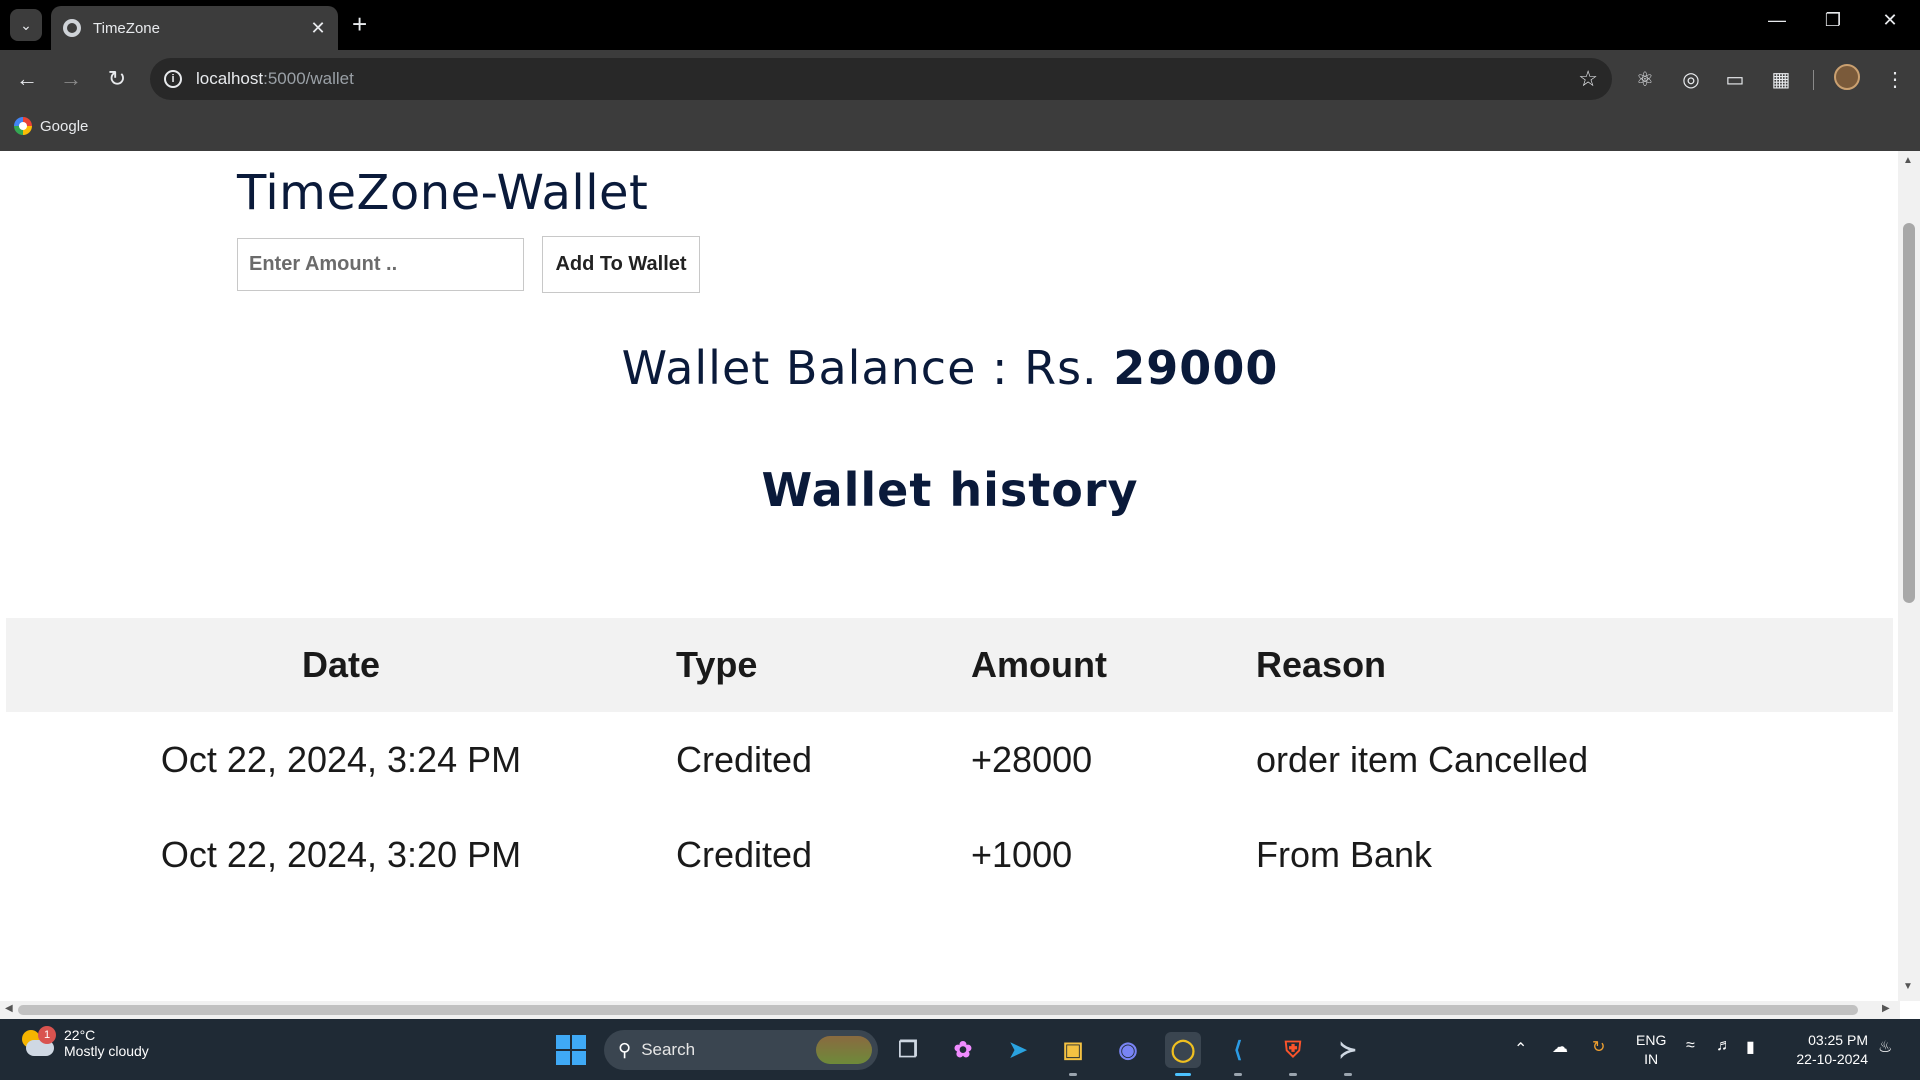  I want to click on puzzle-extensions-icon: ▦, so click(1781, 79).